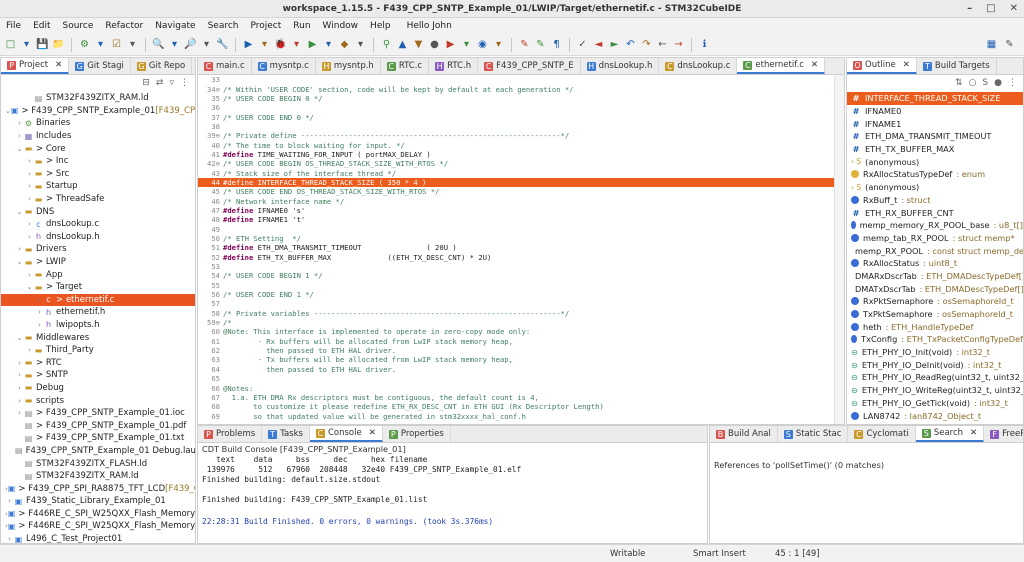 This screenshot has height=562, width=1024. What do you see at coordinates (454, 66) in the screenshot?
I see `tab-rtc-h: H RTC.h` at bounding box center [454, 66].